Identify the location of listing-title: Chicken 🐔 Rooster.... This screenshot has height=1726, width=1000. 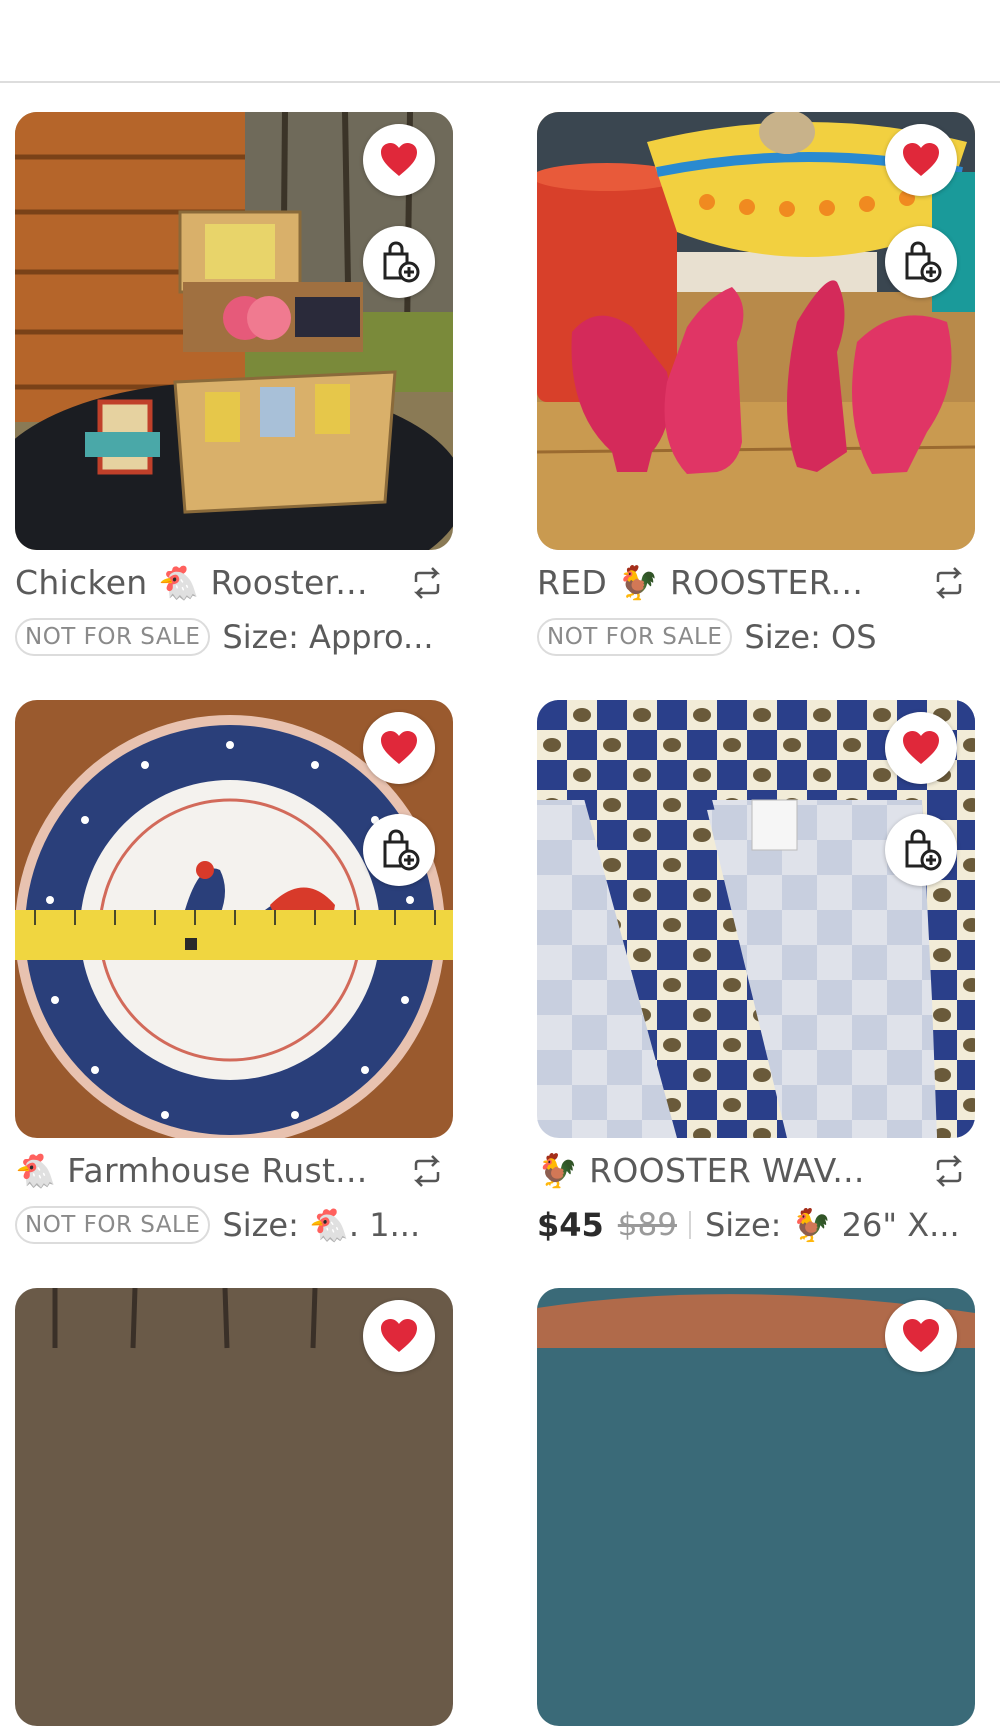
(211, 583).